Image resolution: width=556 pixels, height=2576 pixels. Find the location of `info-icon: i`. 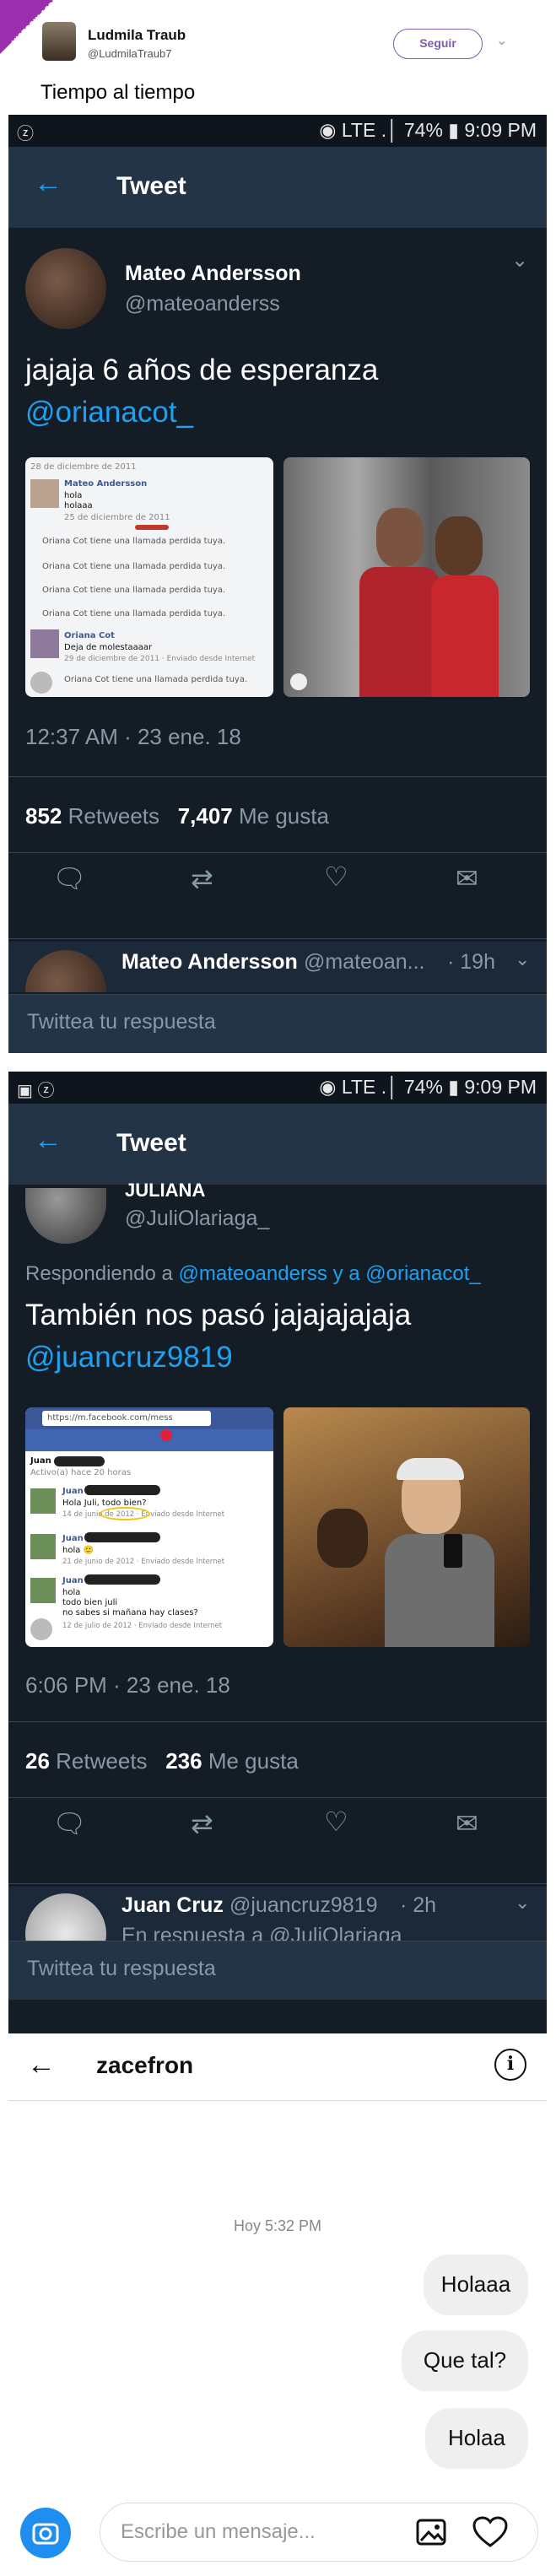

info-icon: i is located at coordinates (510, 2065).